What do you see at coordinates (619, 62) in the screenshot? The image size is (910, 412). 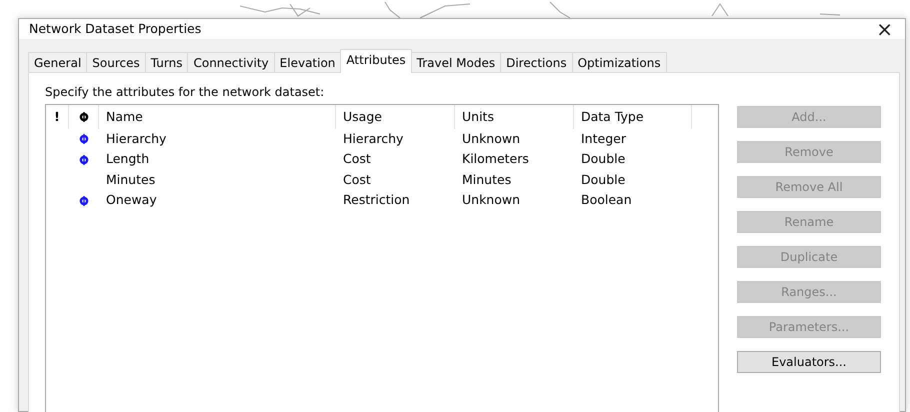 I see `tab: Optimizations` at bounding box center [619, 62].